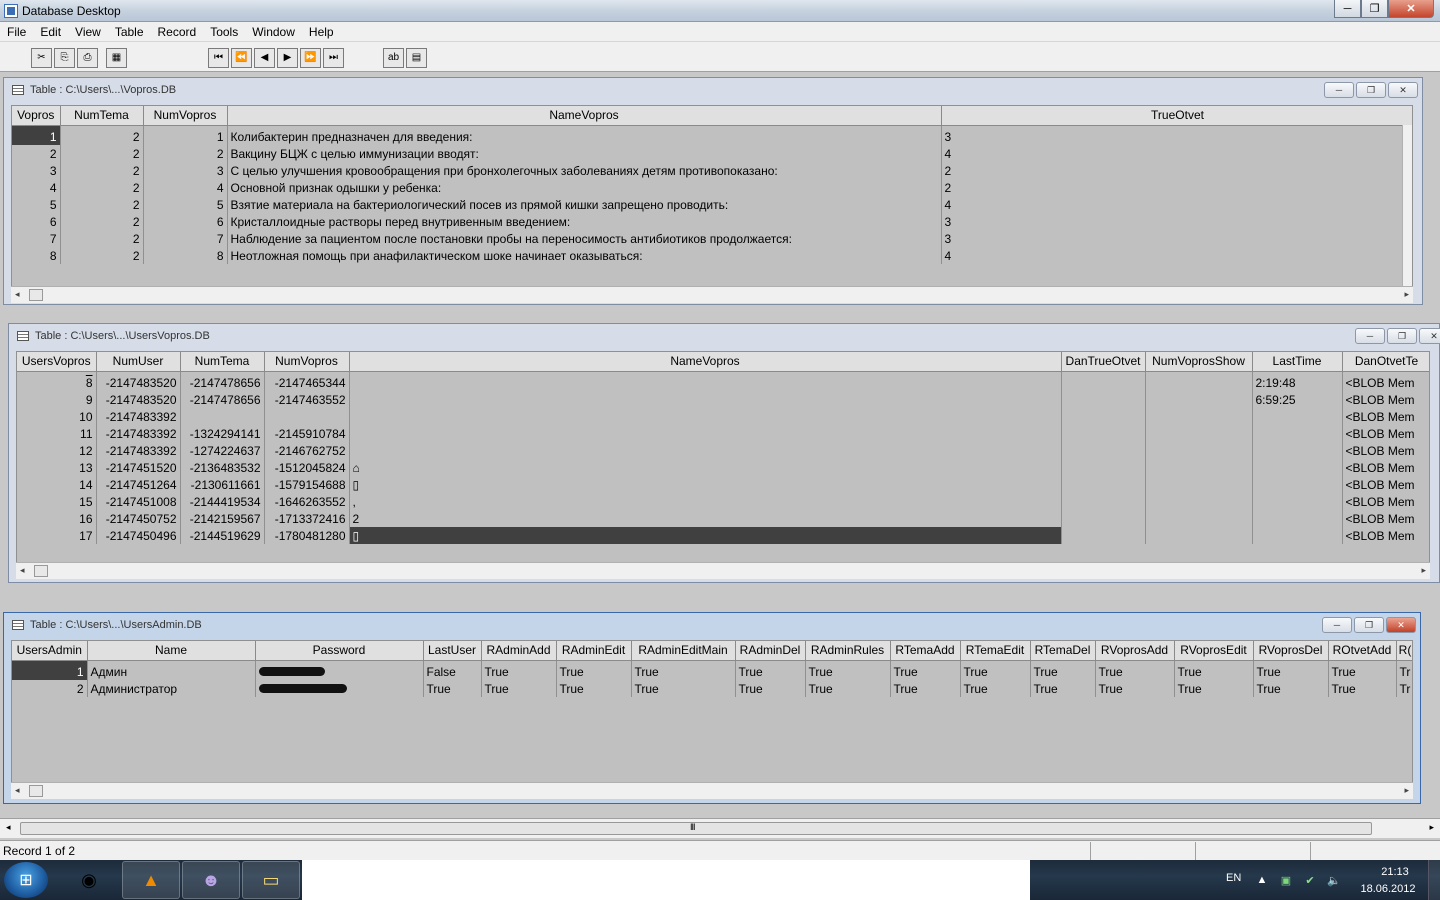 The height and width of the screenshot is (900, 1440). I want to click on menu-tools: Tools, so click(224, 32).